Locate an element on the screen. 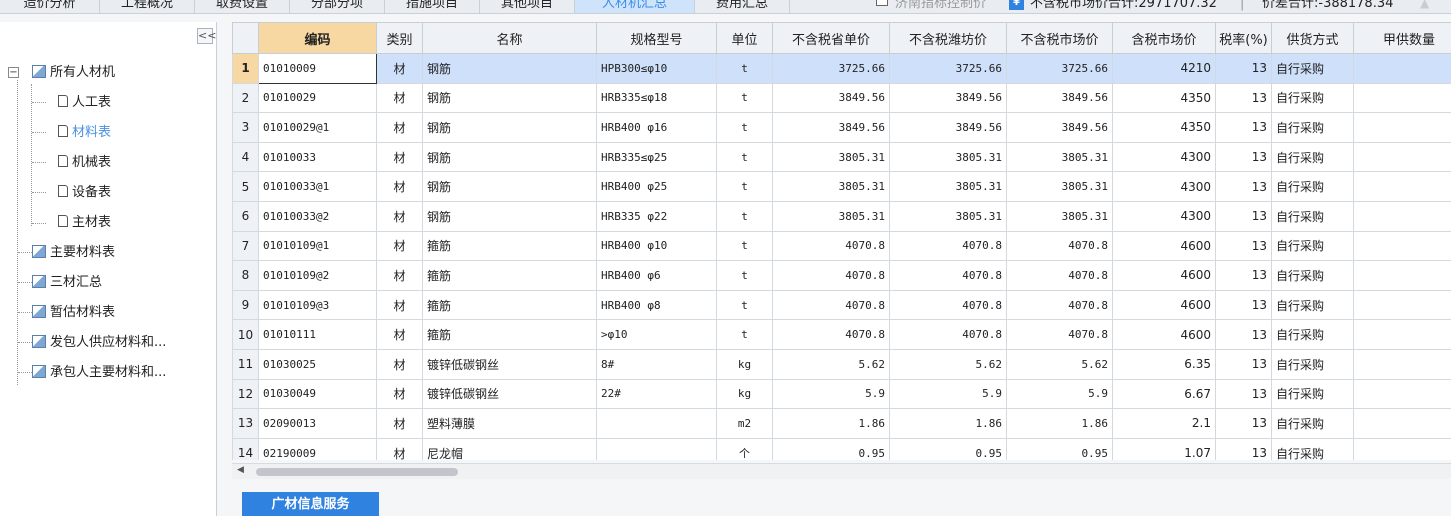  header-client-quantity: 甲供数量 is located at coordinates (1402, 38).